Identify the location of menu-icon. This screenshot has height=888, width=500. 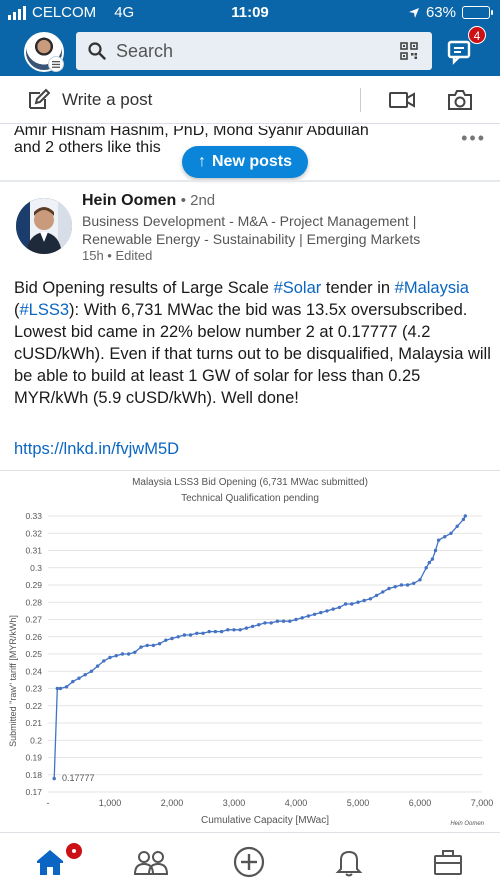
(56, 64).